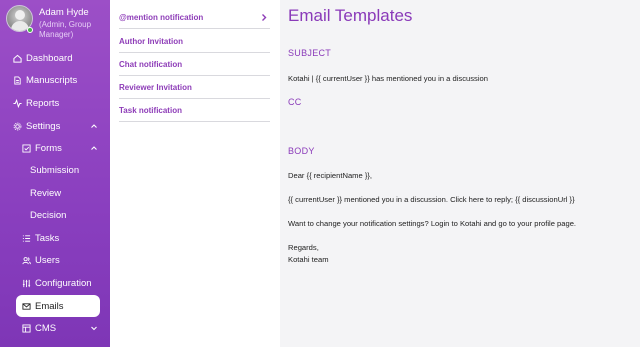 Image resolution: width=640 pixels, height=347 pixels. What do you see at coordinates (301, 151) in the screenshot?
I see `body-label: BODY` at bounding box center [301, 151].